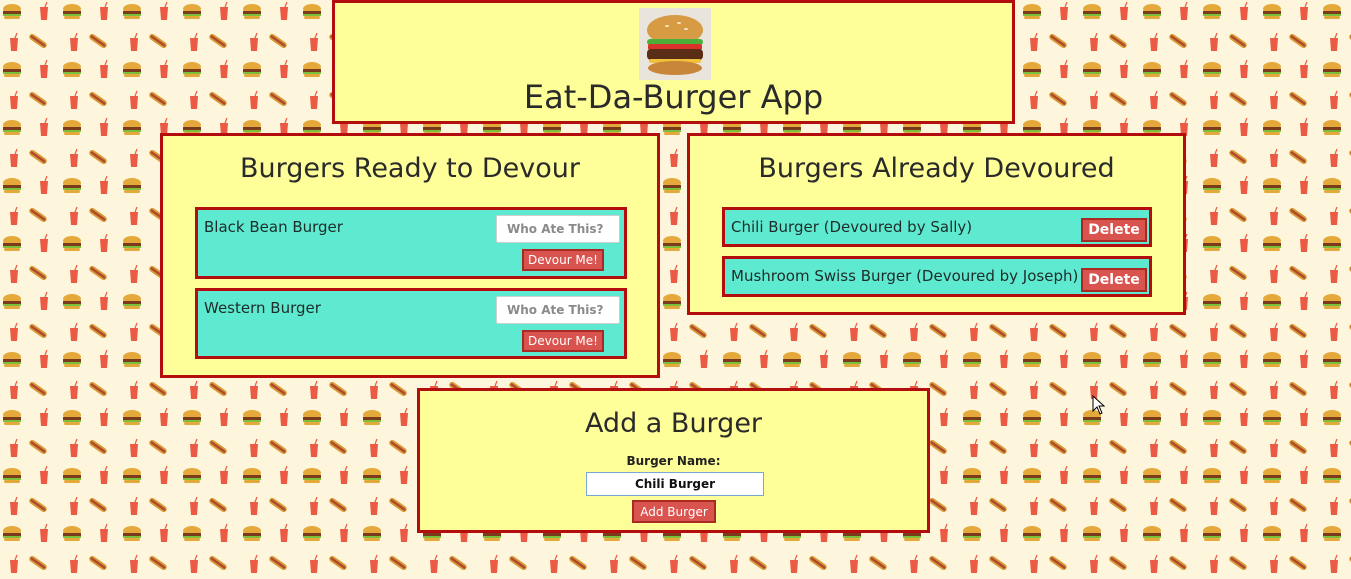 The width and height of the screenshot is (1351, 579). I want to click on header-panel: Eat-Da-Burger App, so click(673, 62).